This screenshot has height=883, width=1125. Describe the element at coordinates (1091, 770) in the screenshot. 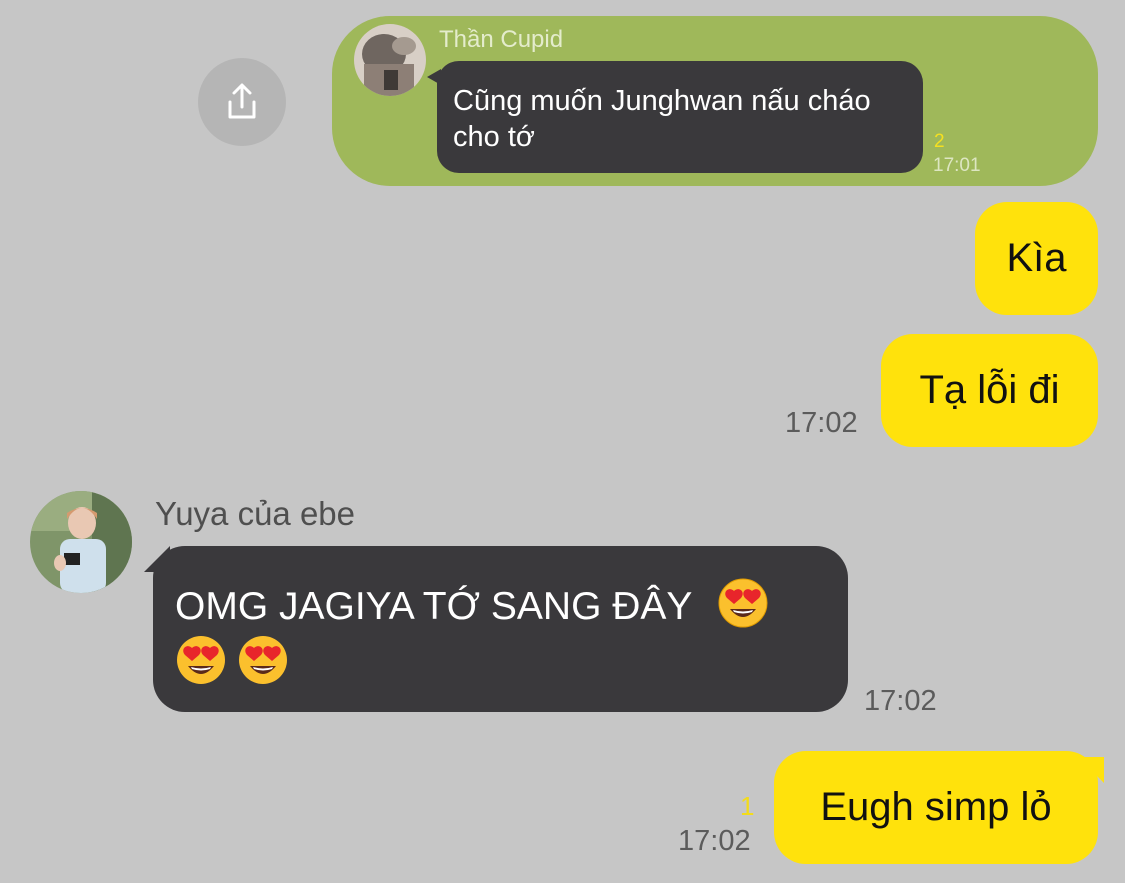

I see `bubble-tail` at that location.